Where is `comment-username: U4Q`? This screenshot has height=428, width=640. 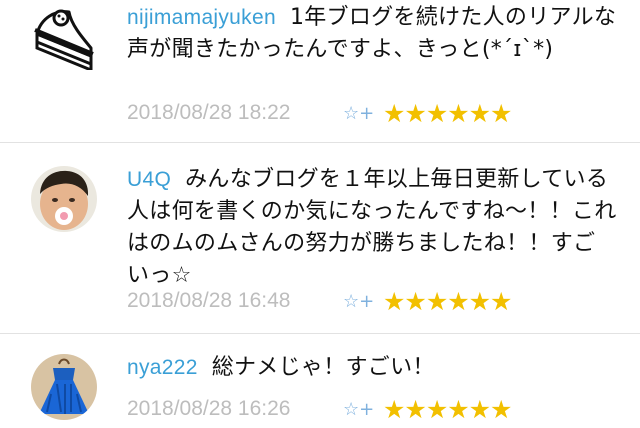 comment-username: U4Q is located at coordinates (149, 179).